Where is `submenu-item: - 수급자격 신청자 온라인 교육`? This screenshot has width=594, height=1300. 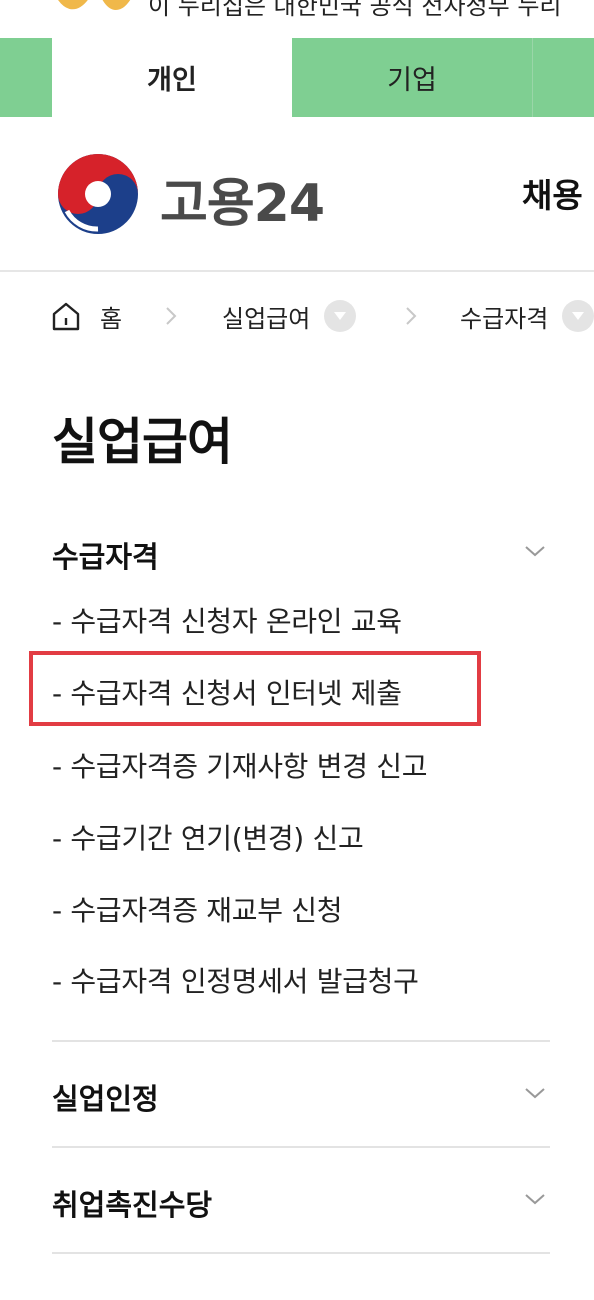 submenu-item: - 수급자격 신청자 온라인 교육 is located at coordinates (227, 620).